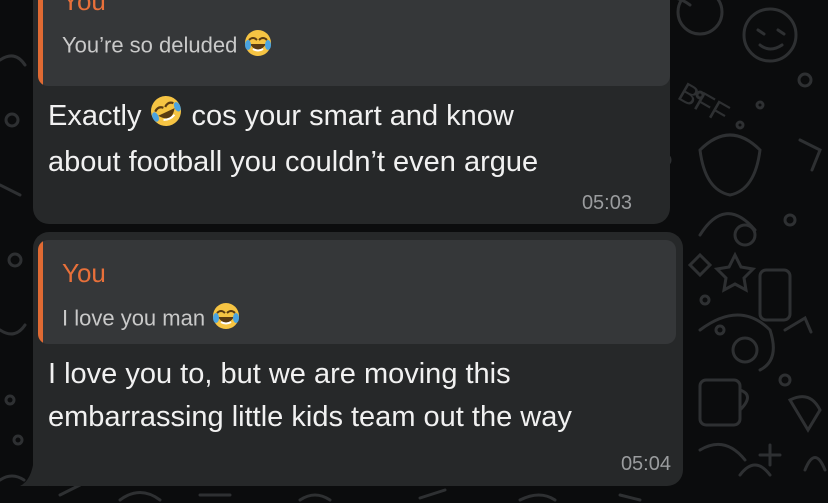 This screenshot has height=503, width=828. I want to click on message-line: Exactly cos your smart and know, so click(293, 117).